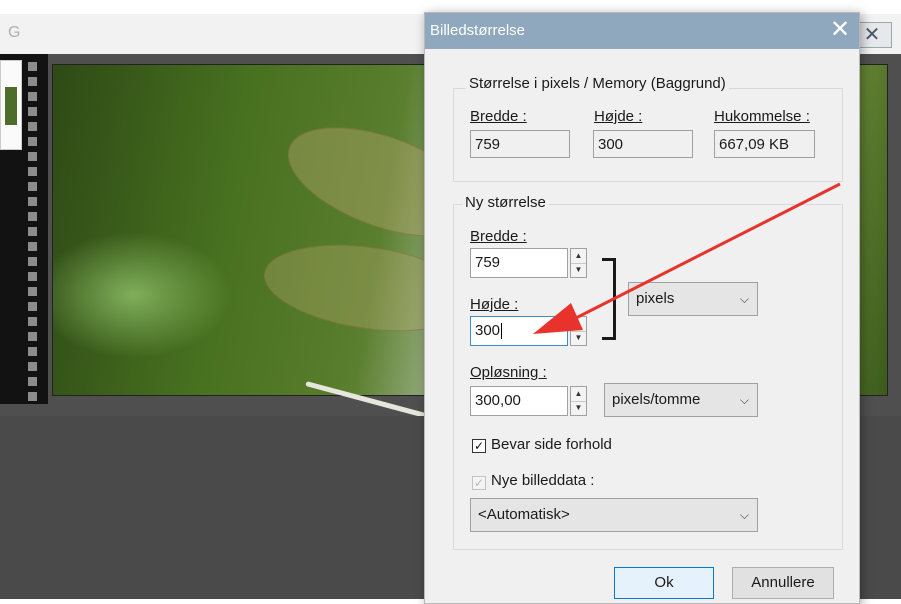 The width and height of the screenshot is (901, 604). I want to click on keep-aspect-label: Bevar side forhold, so click(551, 444).